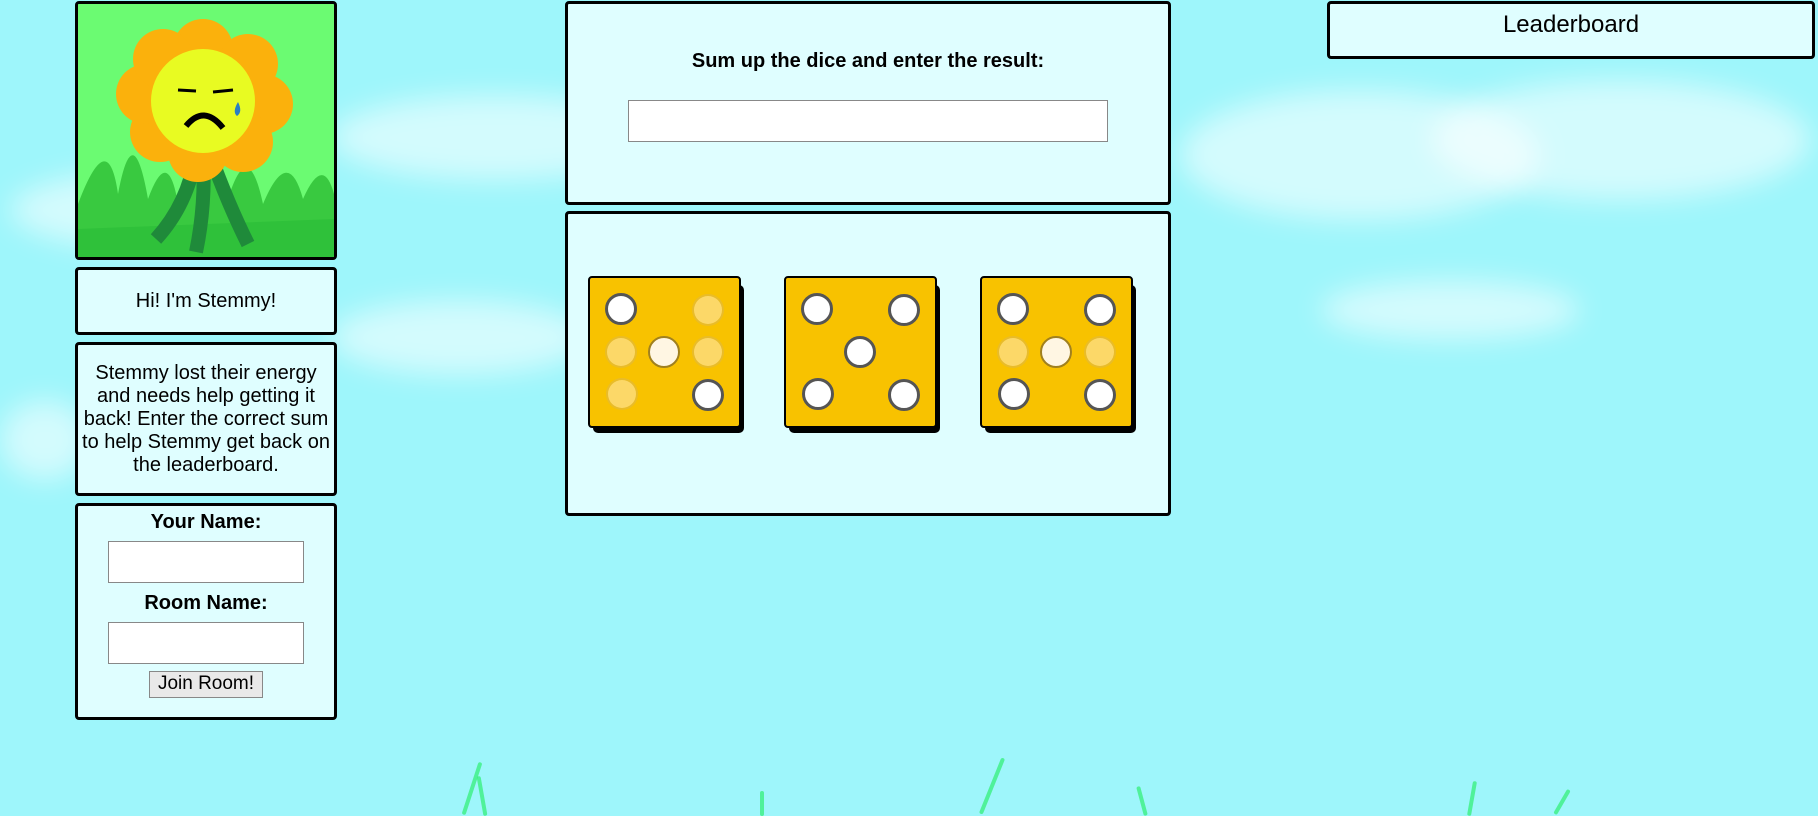  I want to click on join-room-form: Your Name: Room Name: Join Room!, so click(206, 611).